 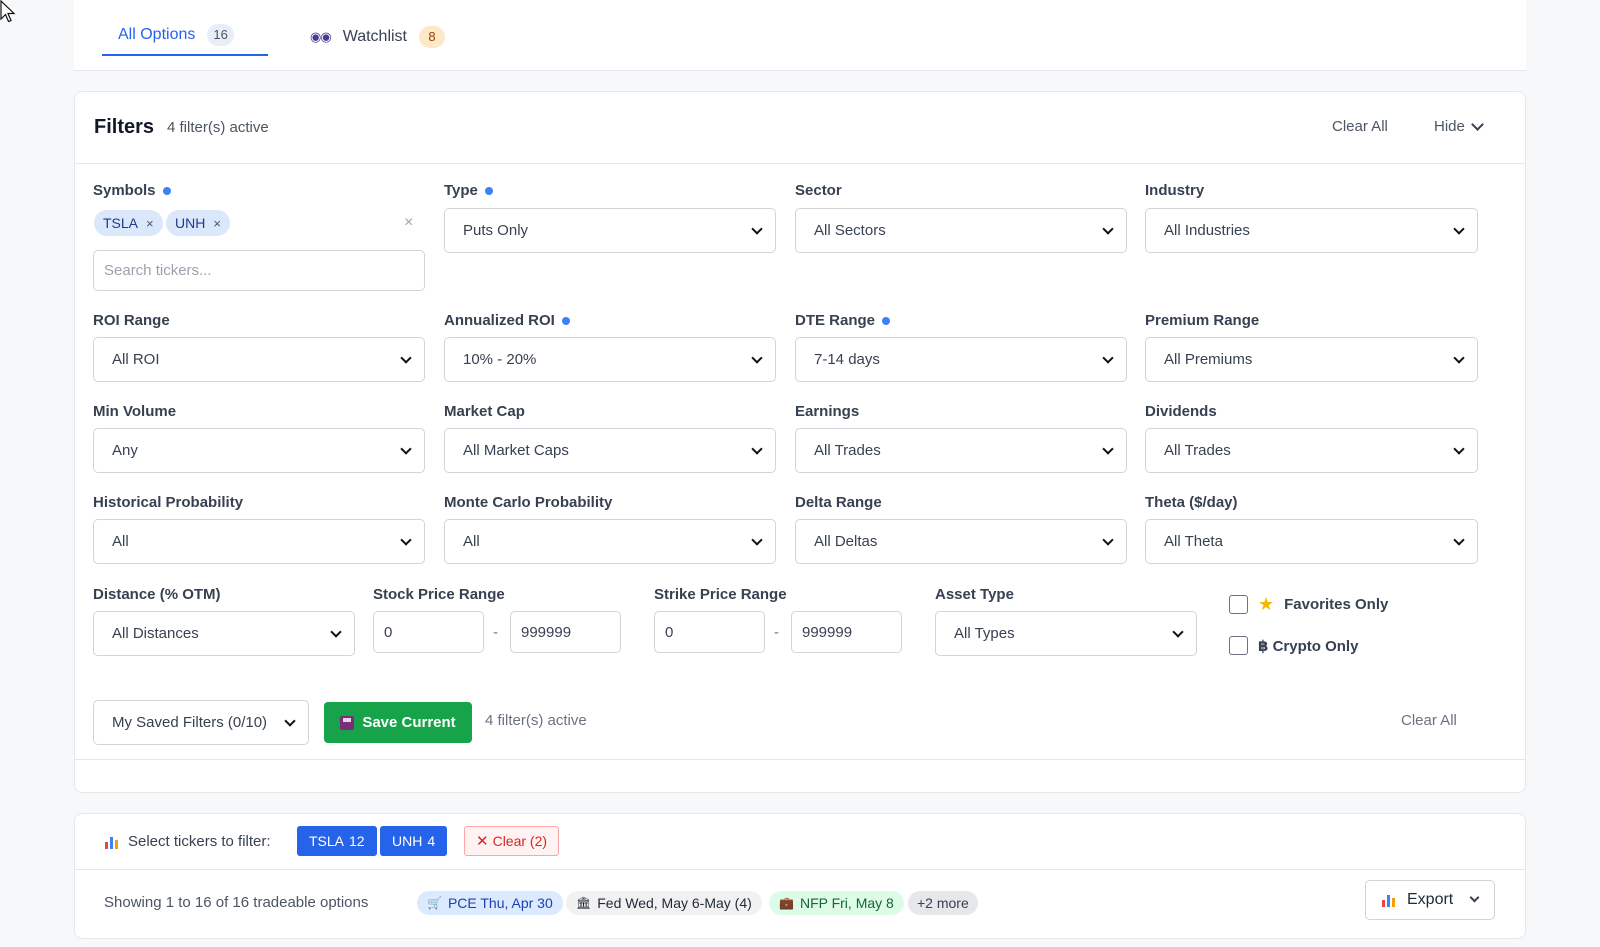 What do you see at coordinates (136, 359) in the screenshot?
I see `roi-range-value: All ROI` at bounding box center [136, 359].